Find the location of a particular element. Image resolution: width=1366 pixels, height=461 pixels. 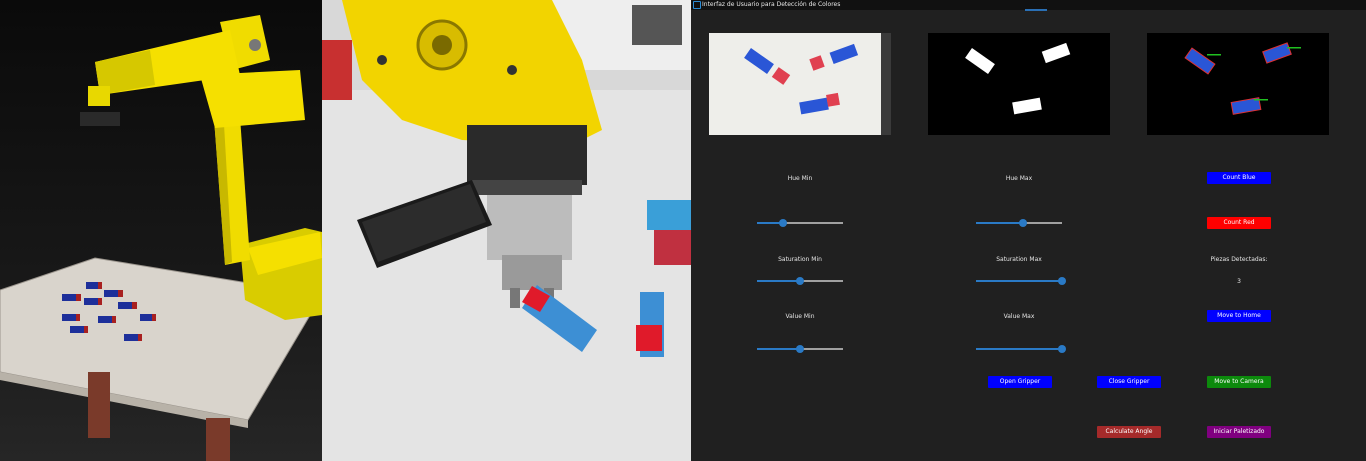

hue-max-label: Hue Max is located at coordinates (1019, 178).